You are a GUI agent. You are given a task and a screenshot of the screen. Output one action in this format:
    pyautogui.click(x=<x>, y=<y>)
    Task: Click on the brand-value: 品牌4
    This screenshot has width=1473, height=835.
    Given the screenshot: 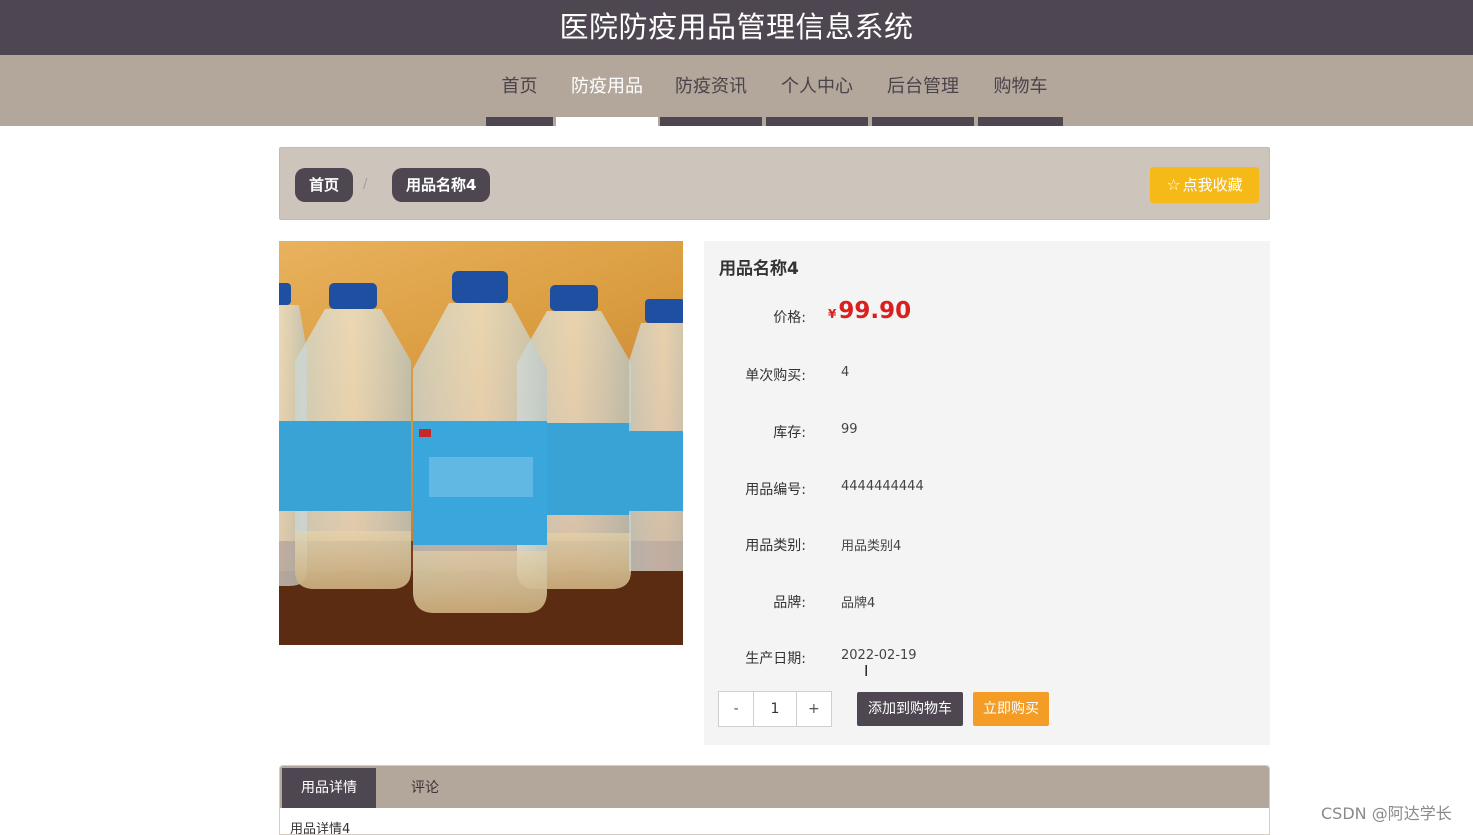 What is the action you would take?
    pyautogui.click(x=858, y=603)
    